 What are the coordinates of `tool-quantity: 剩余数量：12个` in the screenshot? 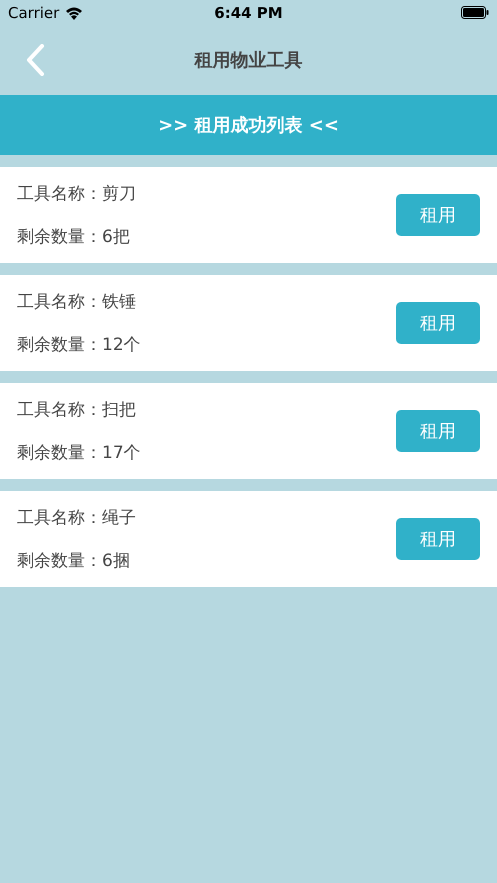 It's located at (79, 345).